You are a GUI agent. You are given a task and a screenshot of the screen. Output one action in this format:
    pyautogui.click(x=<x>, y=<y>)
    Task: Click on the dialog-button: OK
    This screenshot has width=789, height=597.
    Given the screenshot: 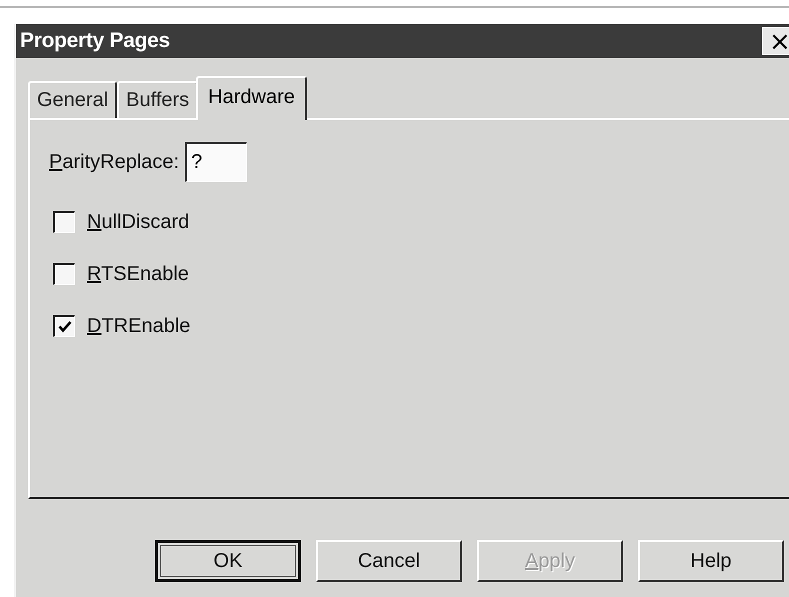 What is the action you would take?
    pyautogui.click(x=228, y=561)
    